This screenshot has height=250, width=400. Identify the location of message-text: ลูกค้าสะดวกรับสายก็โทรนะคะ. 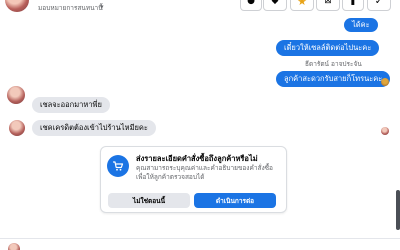
(333, 78).